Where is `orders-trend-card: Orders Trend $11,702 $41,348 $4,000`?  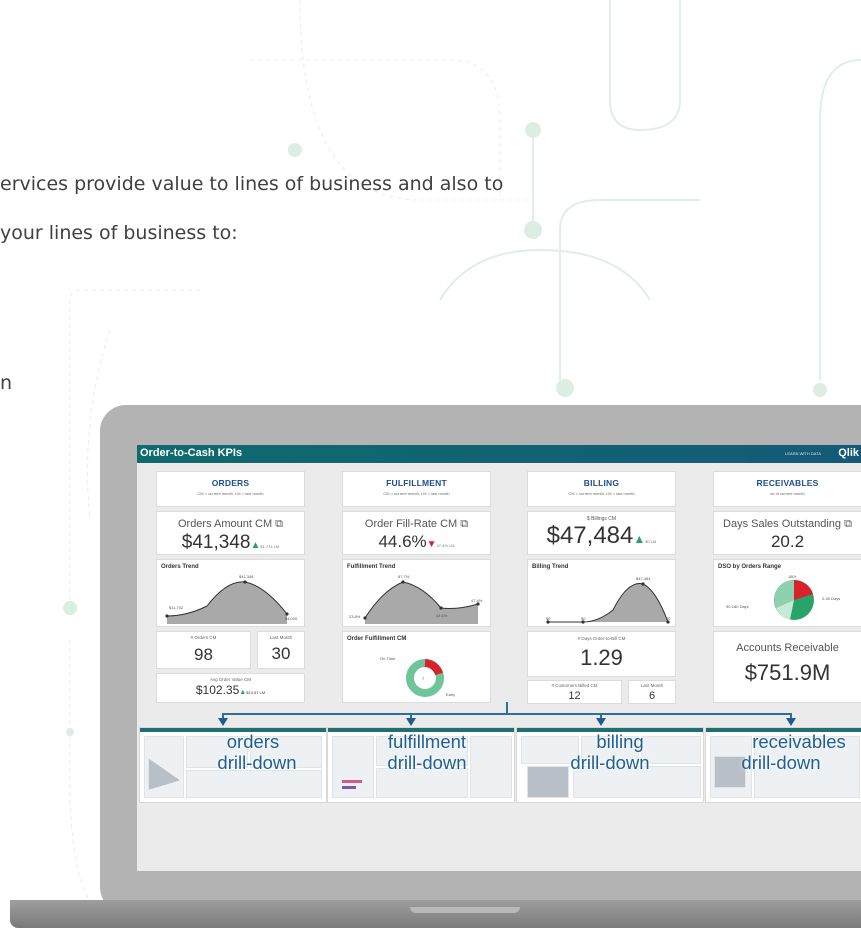 orders-trend-card: Orders Trend $11,702 $41,348 $4,000 is located at coordinates (230, 593).